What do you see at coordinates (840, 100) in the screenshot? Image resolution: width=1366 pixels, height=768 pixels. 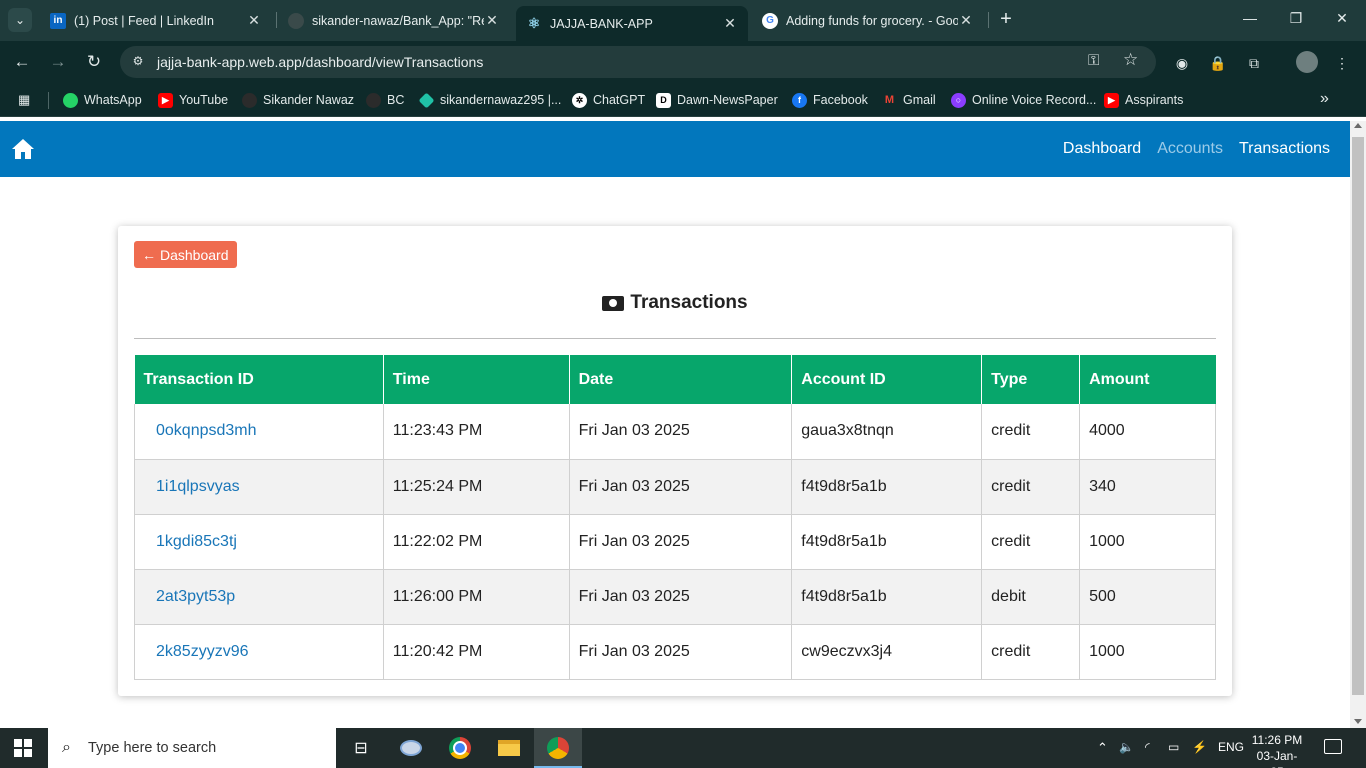 I see `bookmark-label: Facebook` at bounding box center [840, 100].